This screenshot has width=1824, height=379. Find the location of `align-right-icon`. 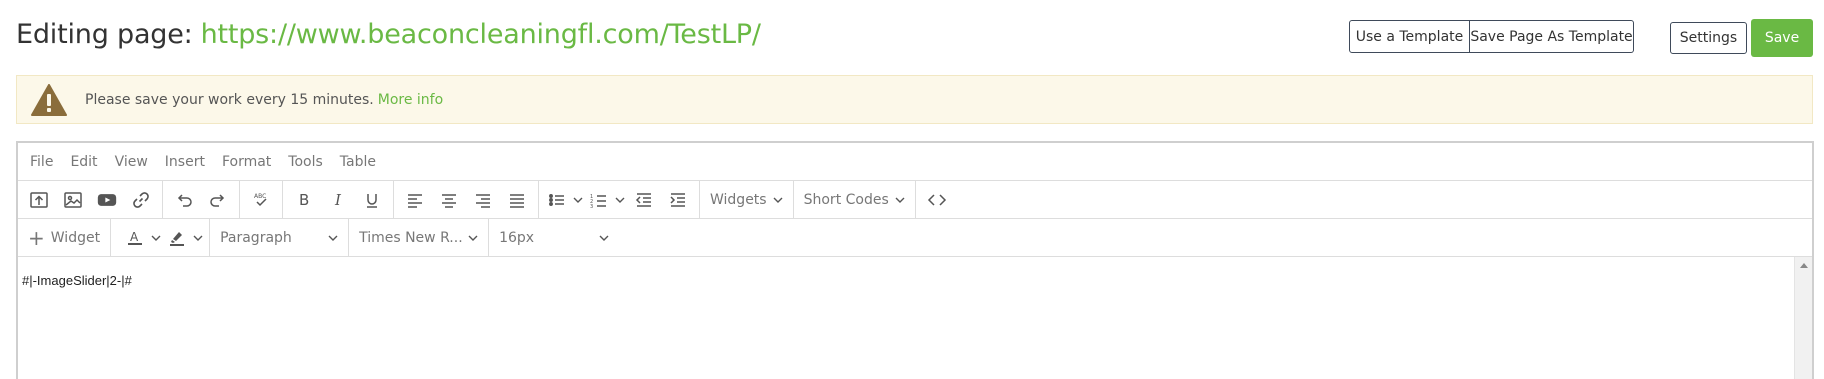

align-right-icon is located at coordinates (483, 200).